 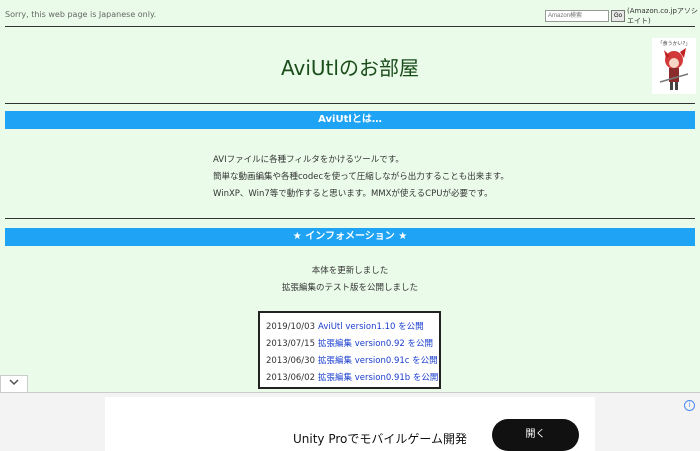 I want to click on amazon-associate-link: (Amazon.co.jpアソシエイト), so click(x=663, y=16).